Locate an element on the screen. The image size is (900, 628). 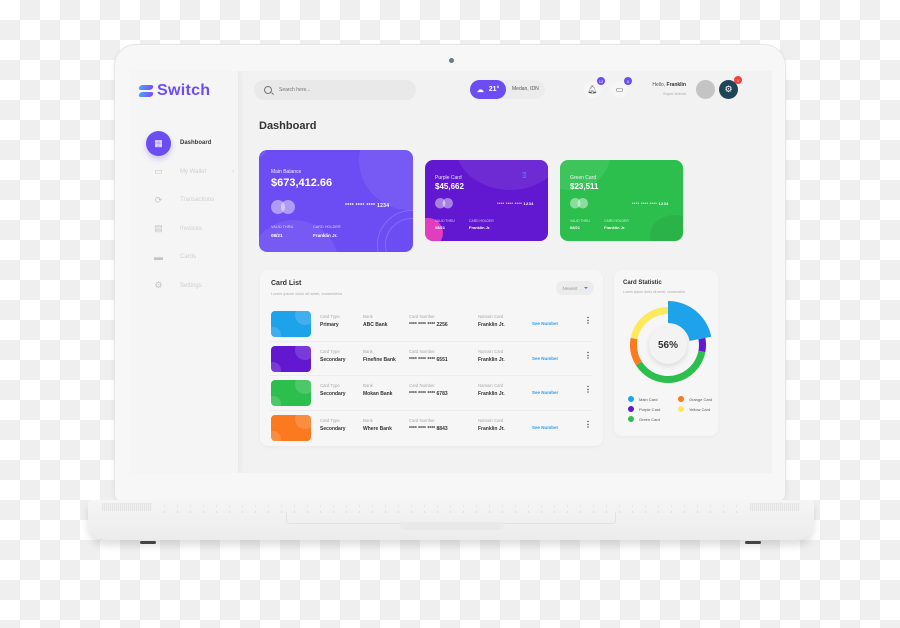
search-bar is located at coordinates (335, 90).